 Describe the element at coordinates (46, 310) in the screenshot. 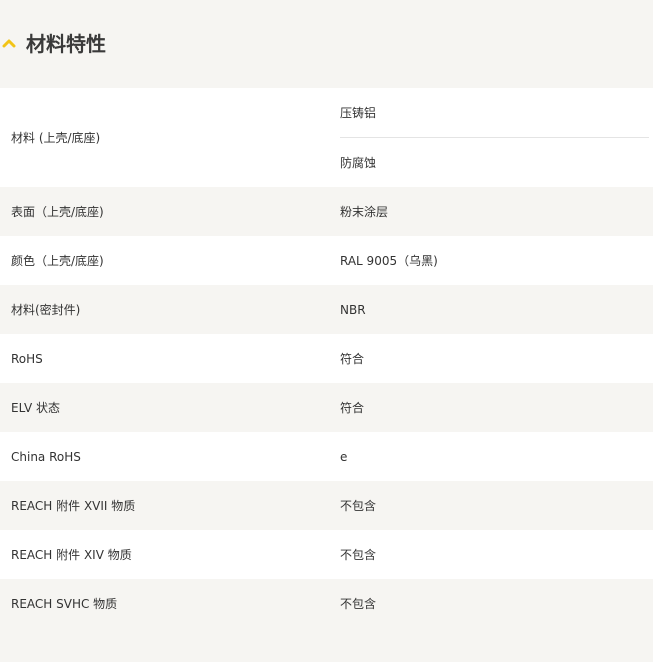

I see `row-label: 材料(密封件)` at that location.